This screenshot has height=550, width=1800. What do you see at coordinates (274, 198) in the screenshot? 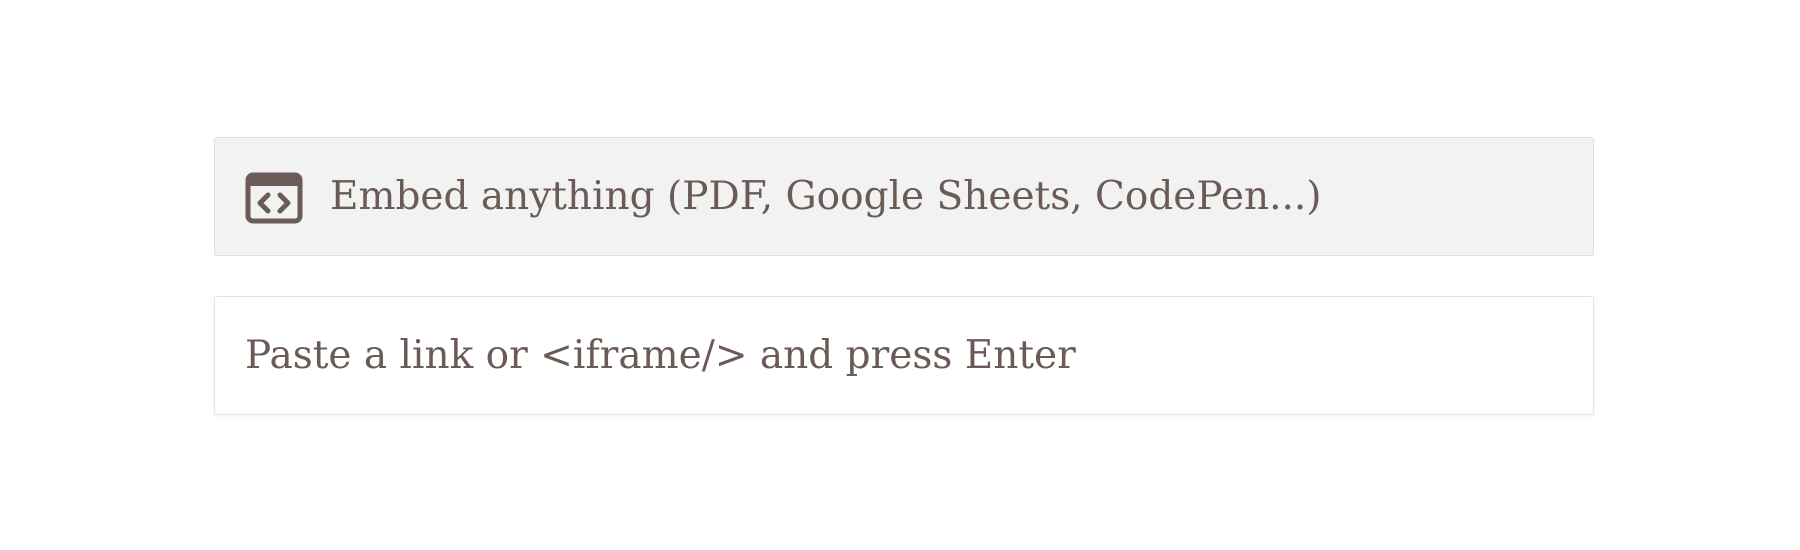
I see `code-window-icon` at bounding box center [274, 198].